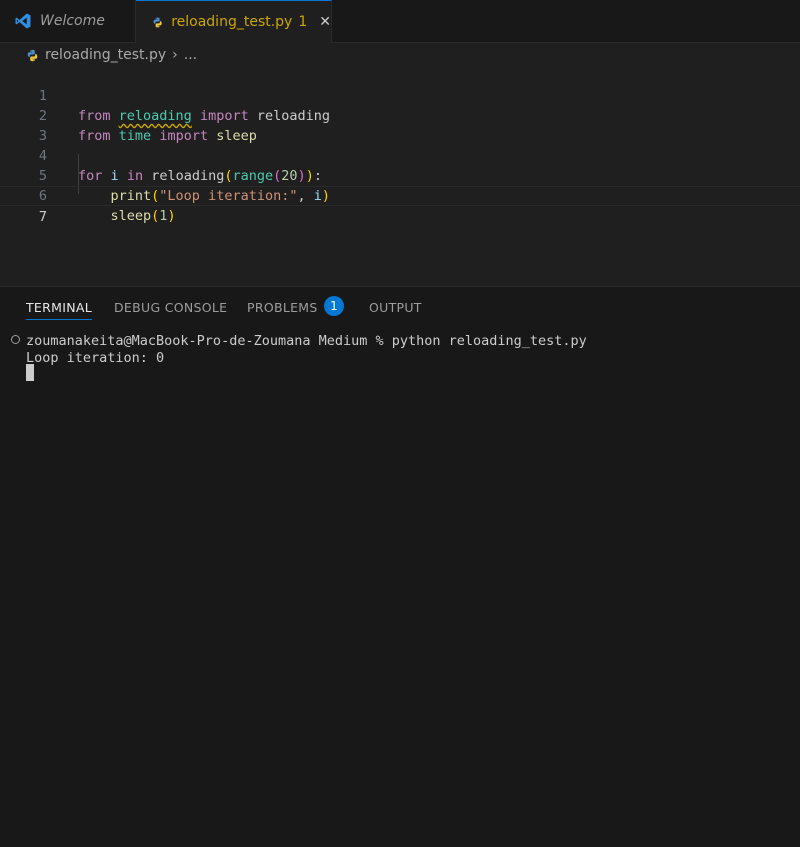  I want to click on command-decoration-icon, so click(15, 339).